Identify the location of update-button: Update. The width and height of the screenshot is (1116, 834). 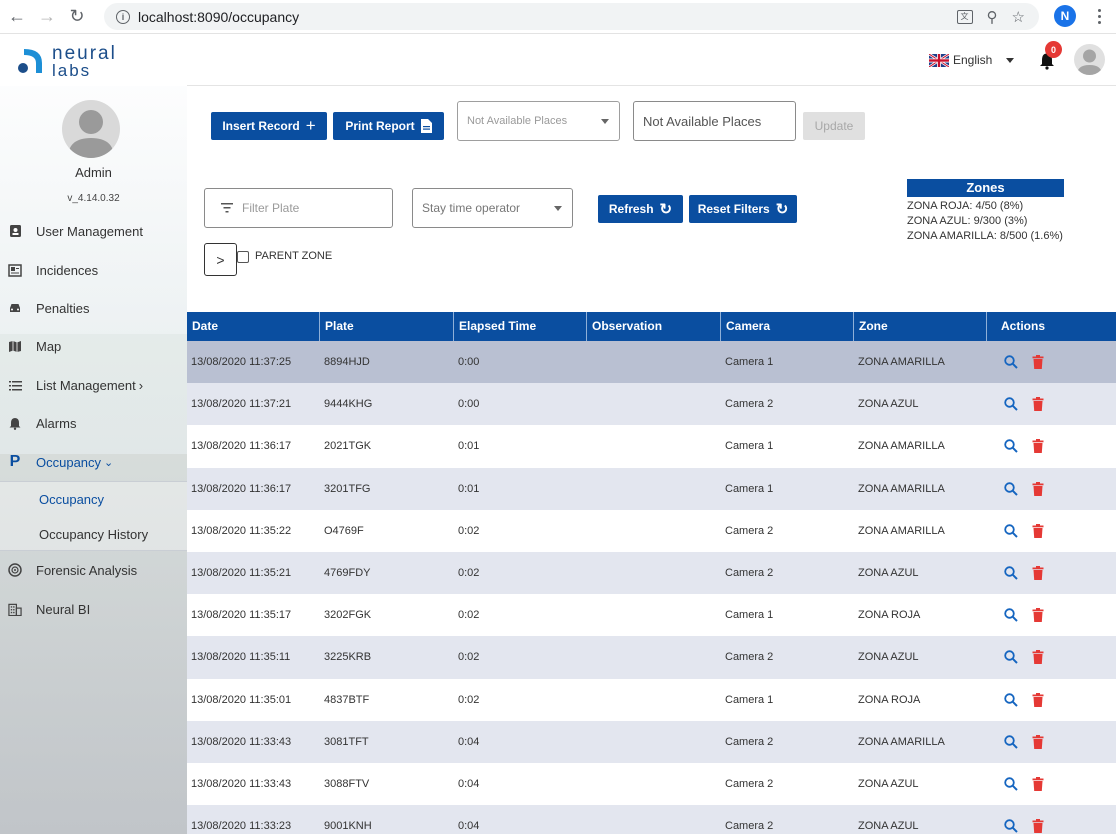
(834, 126).